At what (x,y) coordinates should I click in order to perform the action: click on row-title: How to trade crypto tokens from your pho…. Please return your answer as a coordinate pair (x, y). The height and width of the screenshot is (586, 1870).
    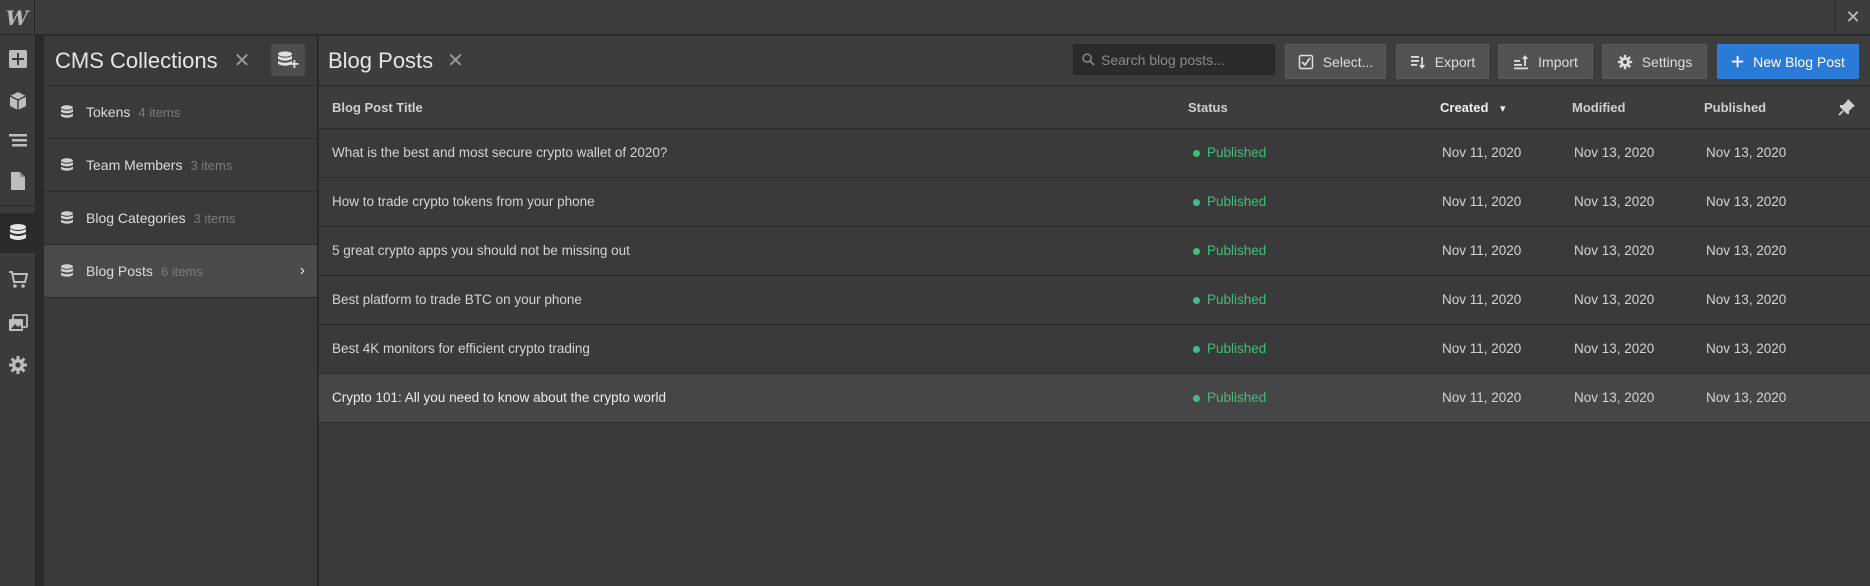
    Looking at the image, I should click on (463, 201).